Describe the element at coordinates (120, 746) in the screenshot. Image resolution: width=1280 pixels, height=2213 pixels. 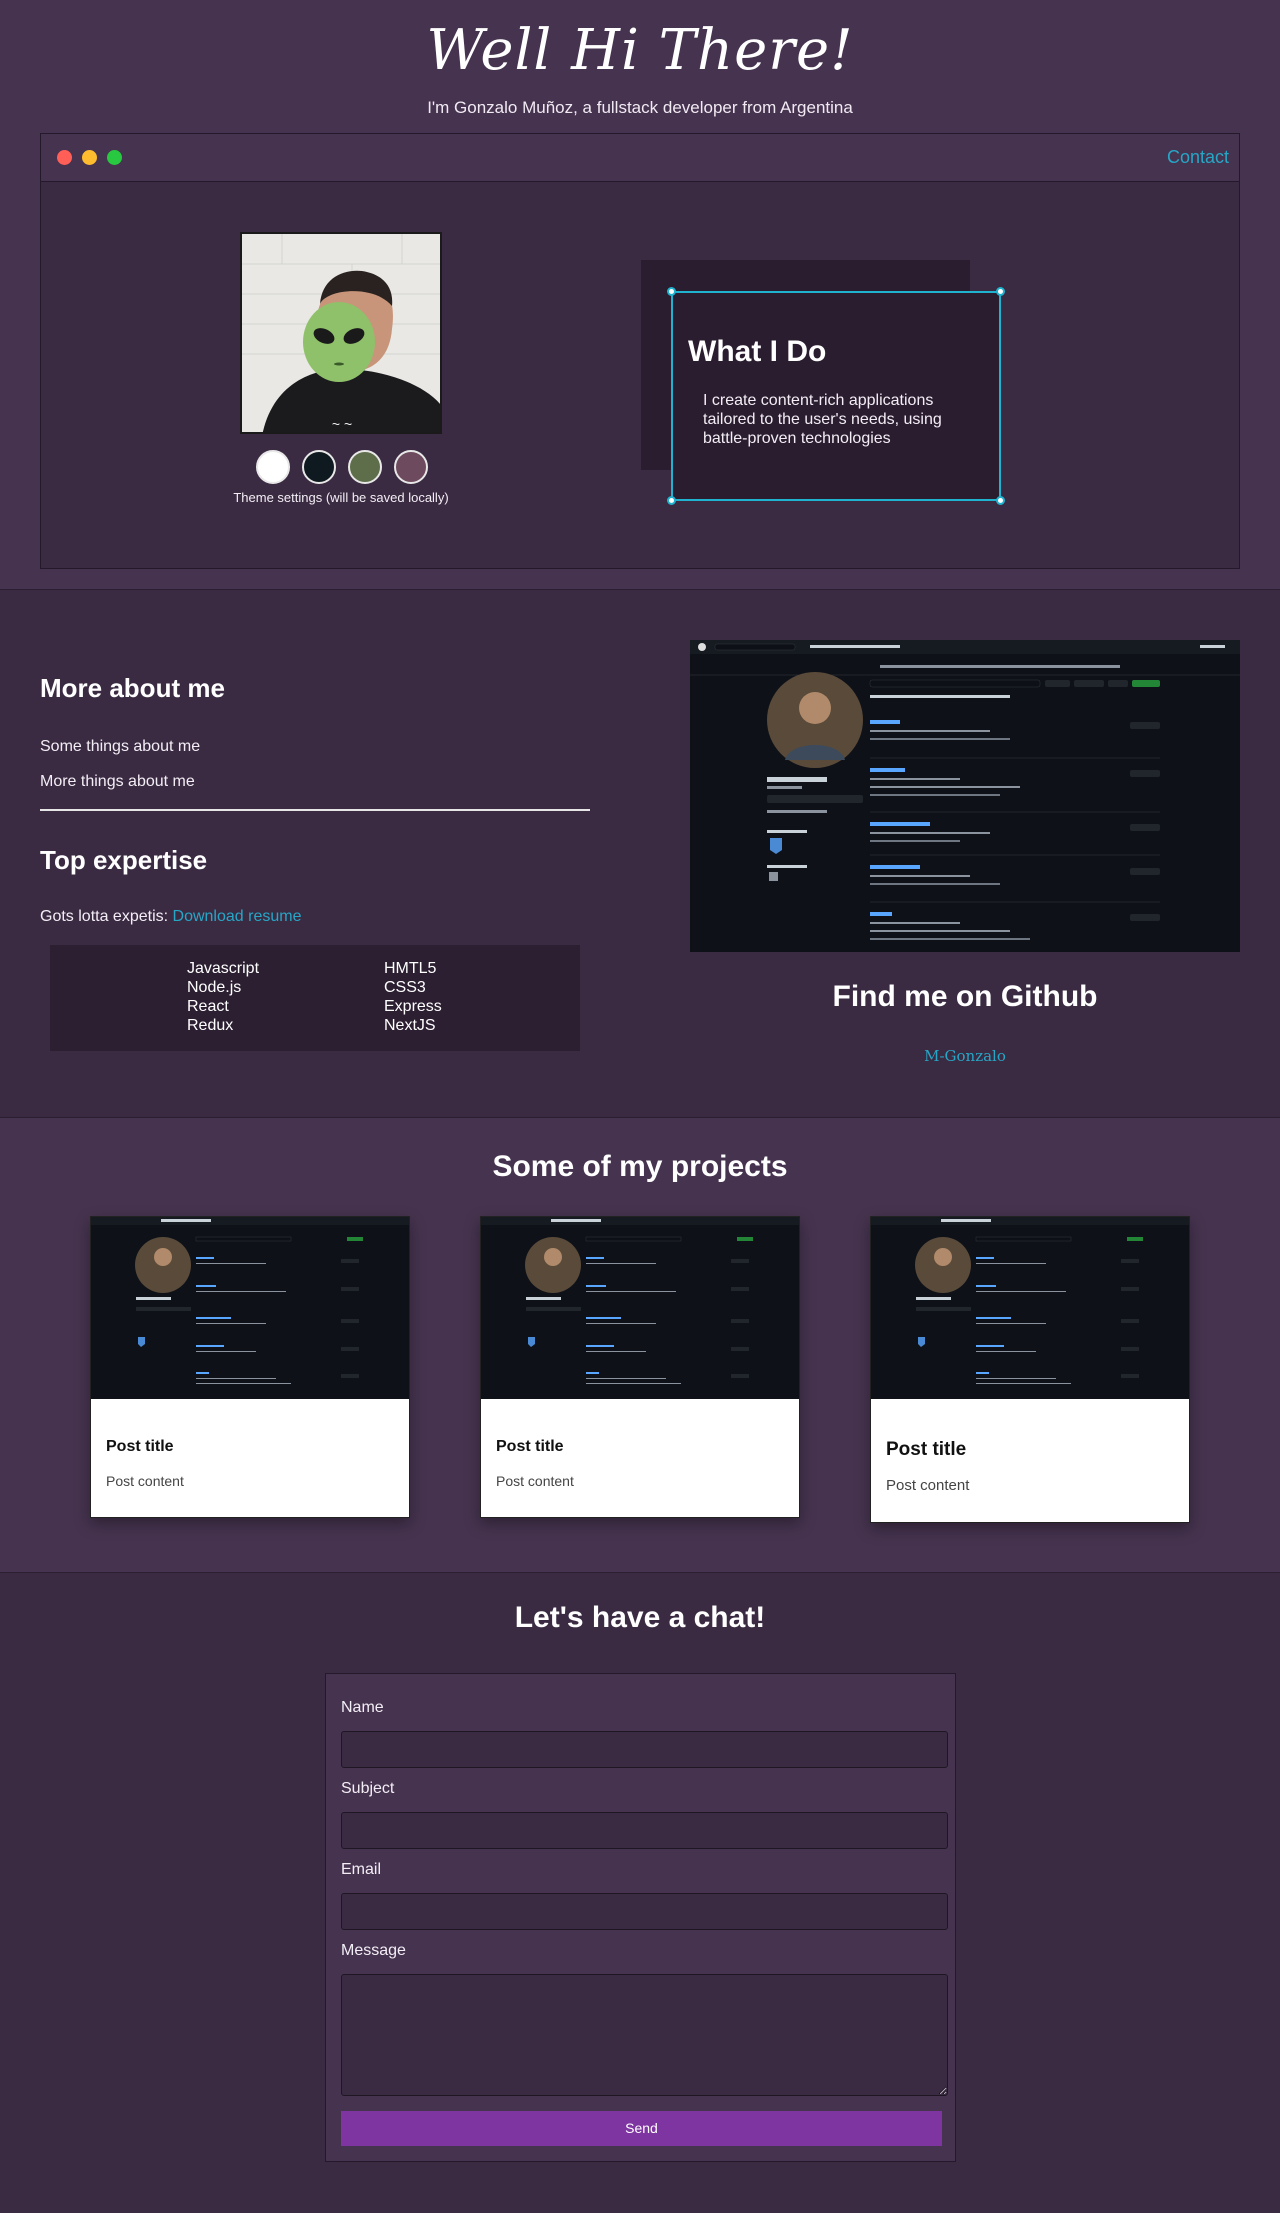
I see `about-line: Some things about me` at that location.